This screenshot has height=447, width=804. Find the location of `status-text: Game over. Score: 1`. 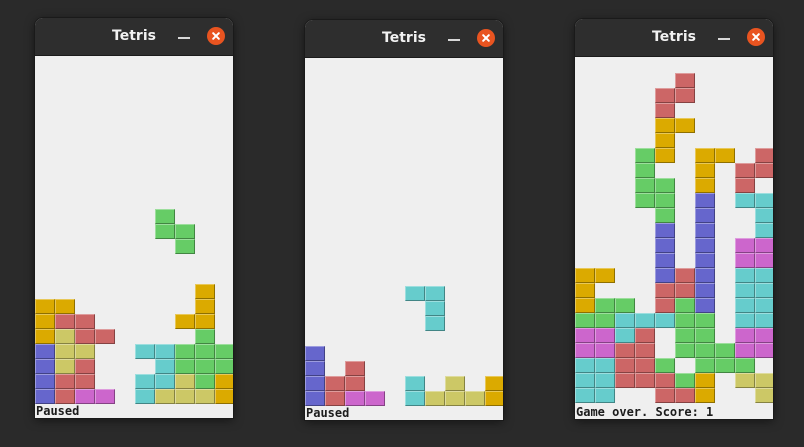

status-text: Game over. Score: 1 is located at coordinates (645, 412).